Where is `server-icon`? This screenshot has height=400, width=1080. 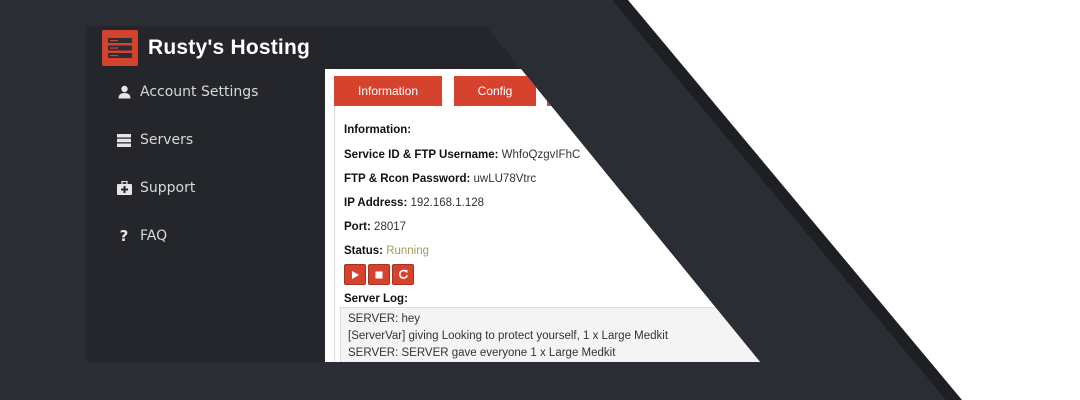
server-icon is located at coordinates (124, 140).